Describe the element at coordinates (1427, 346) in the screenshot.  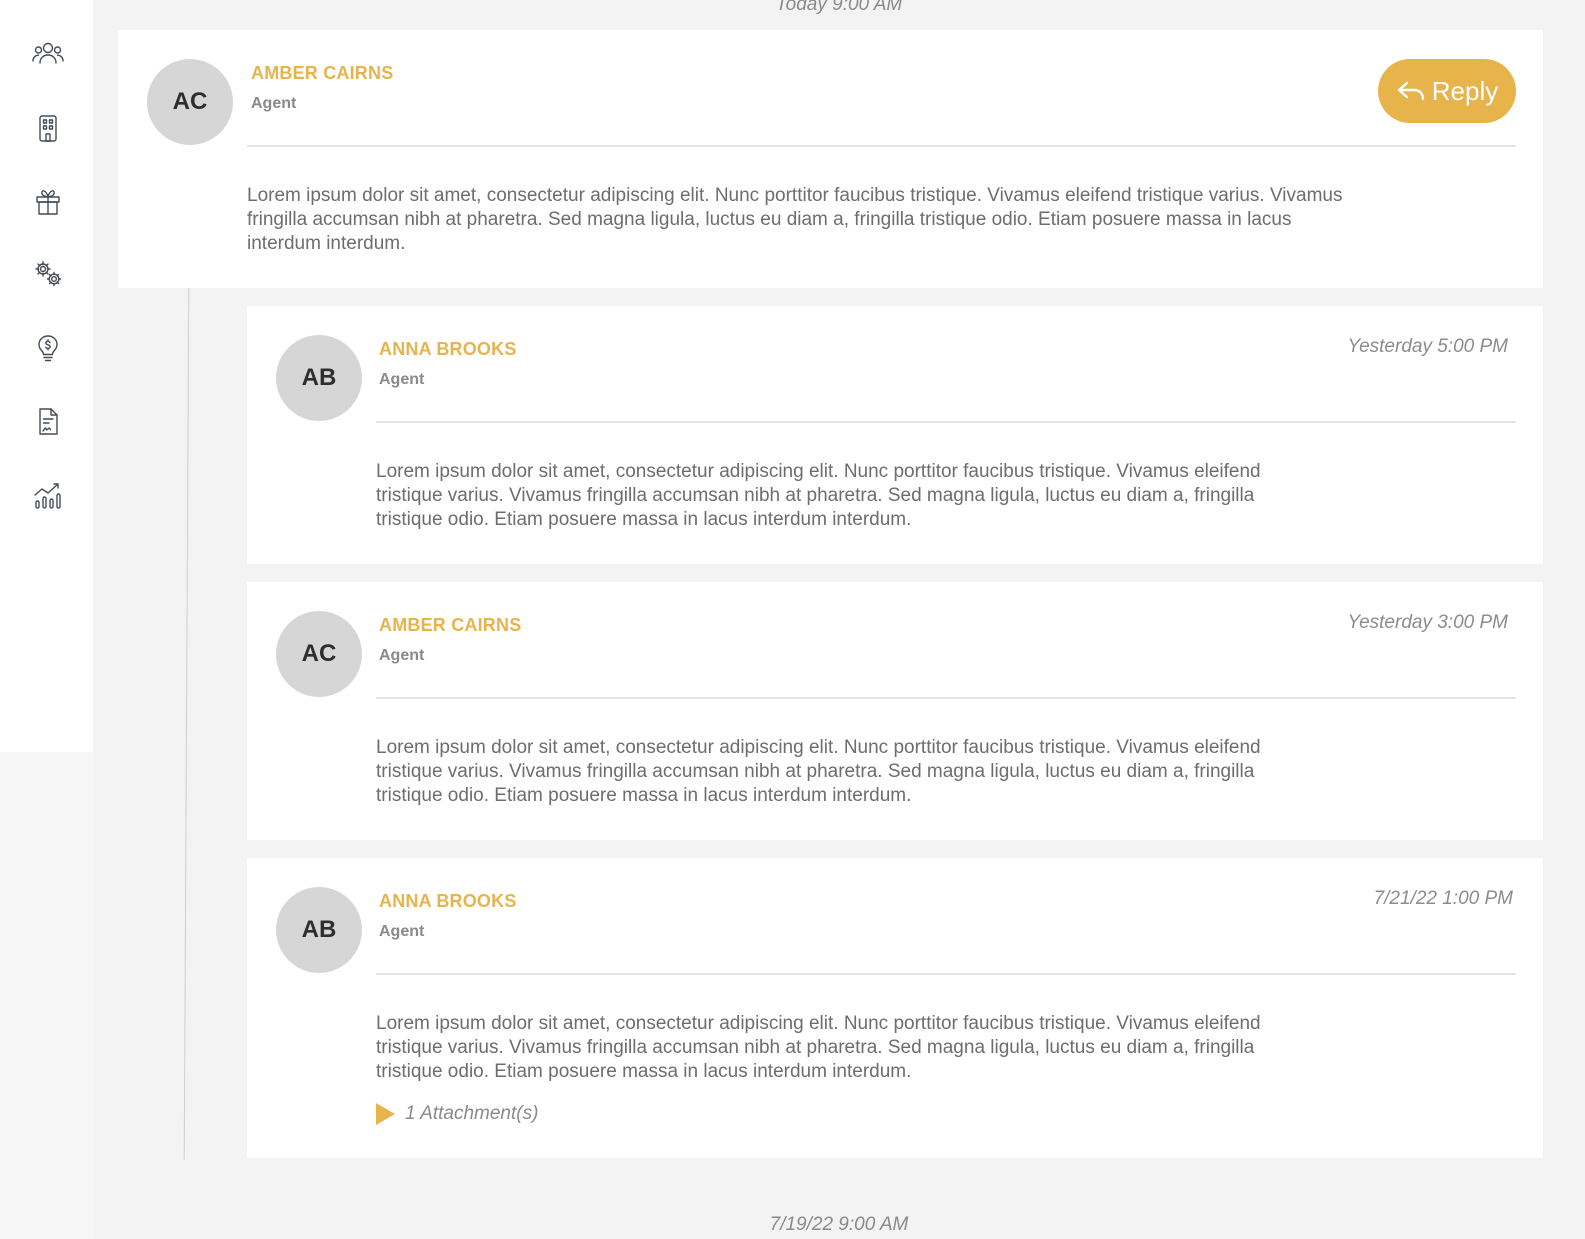
I see `message-timestamp: Yesterday 5:00 PM` at that location.